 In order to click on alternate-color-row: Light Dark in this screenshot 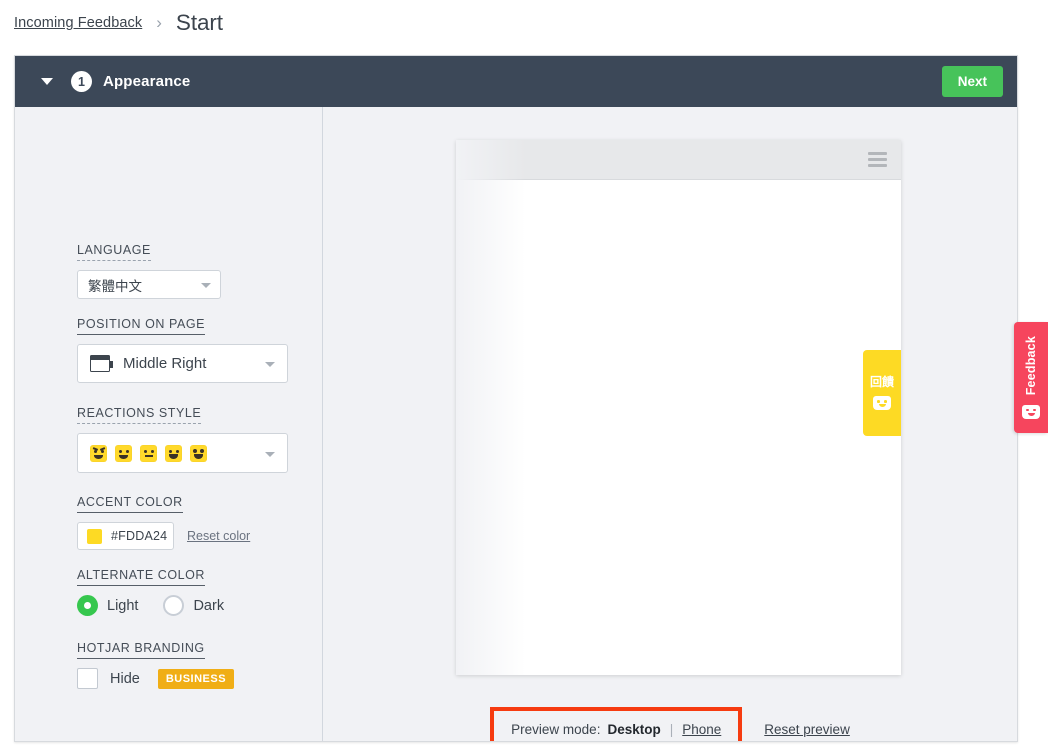, I will do `click(150, 605)`.